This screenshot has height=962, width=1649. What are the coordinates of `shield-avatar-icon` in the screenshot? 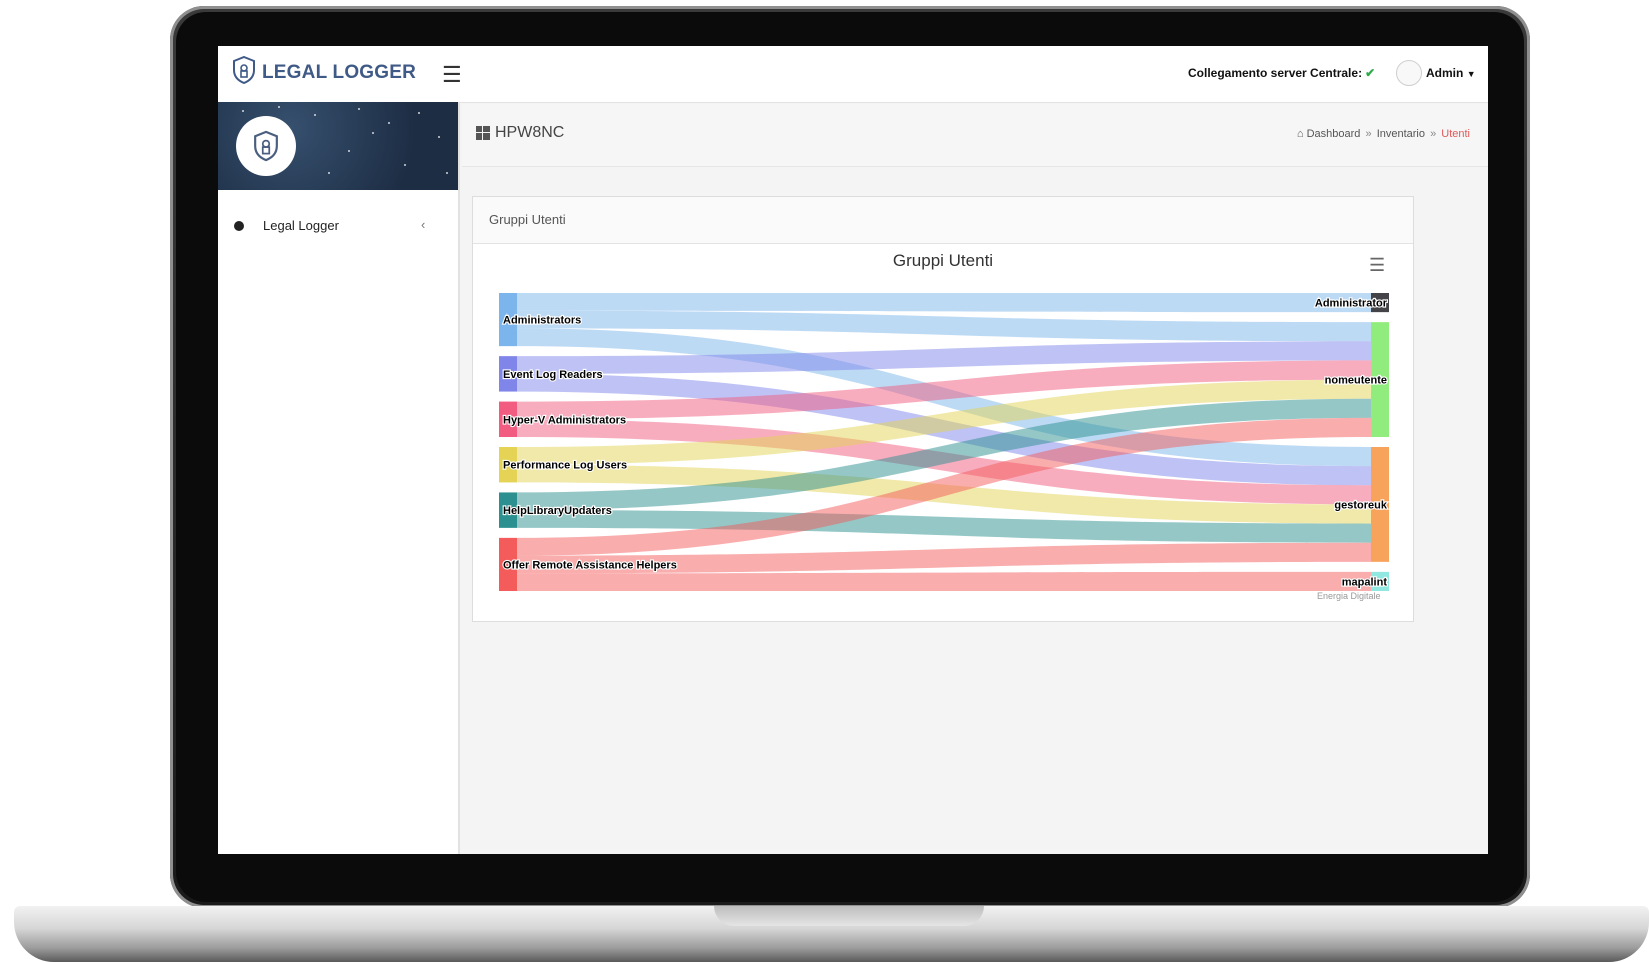 It's located at (266, 146).